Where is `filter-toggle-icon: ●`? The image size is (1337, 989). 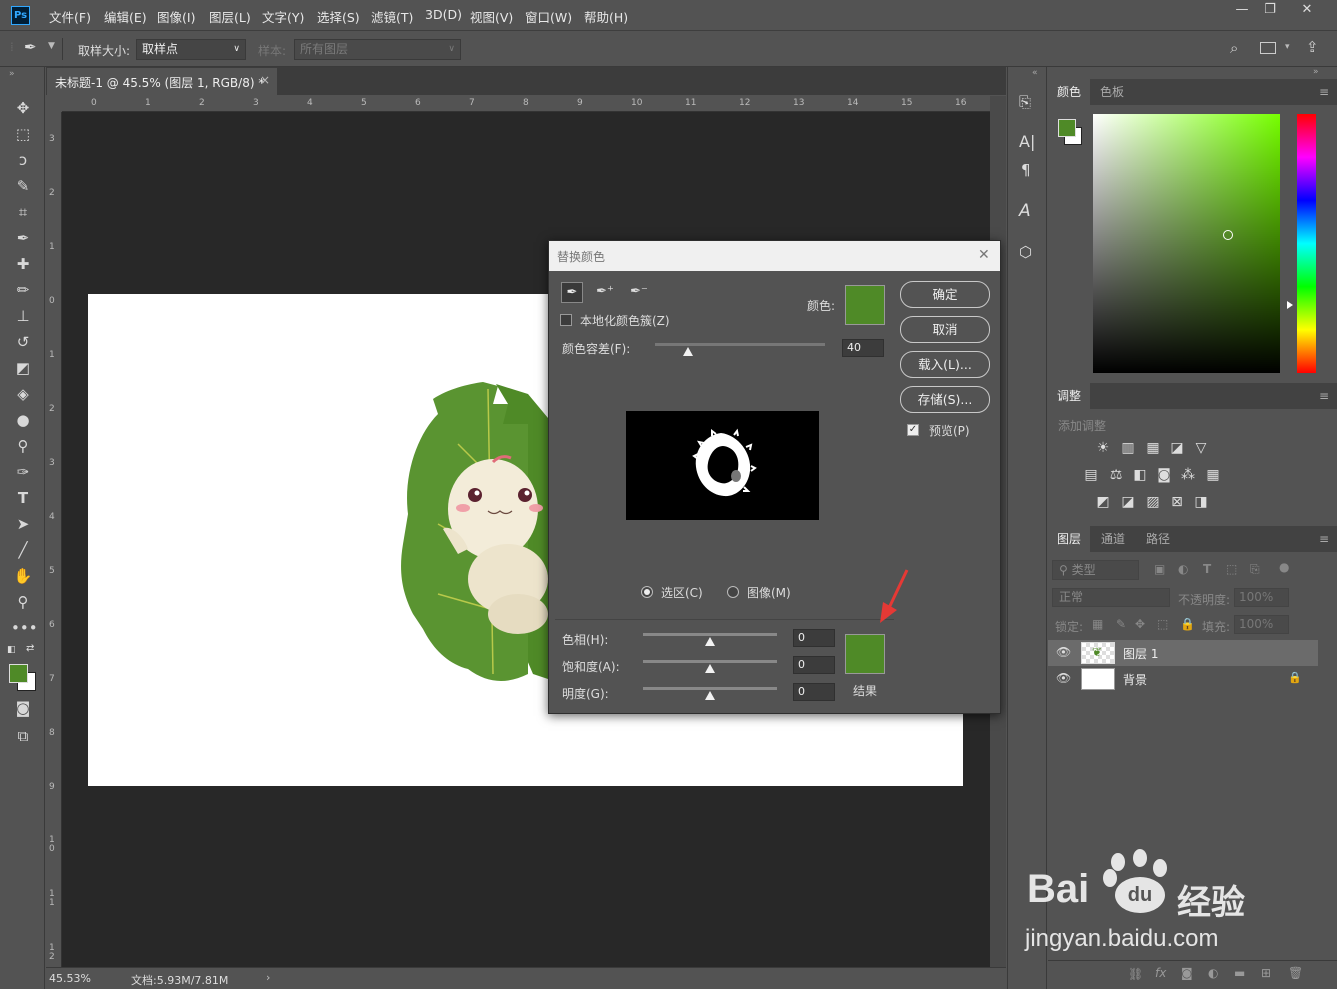
filter-toggle-icon: ● is located at coordinates (1284, 567).